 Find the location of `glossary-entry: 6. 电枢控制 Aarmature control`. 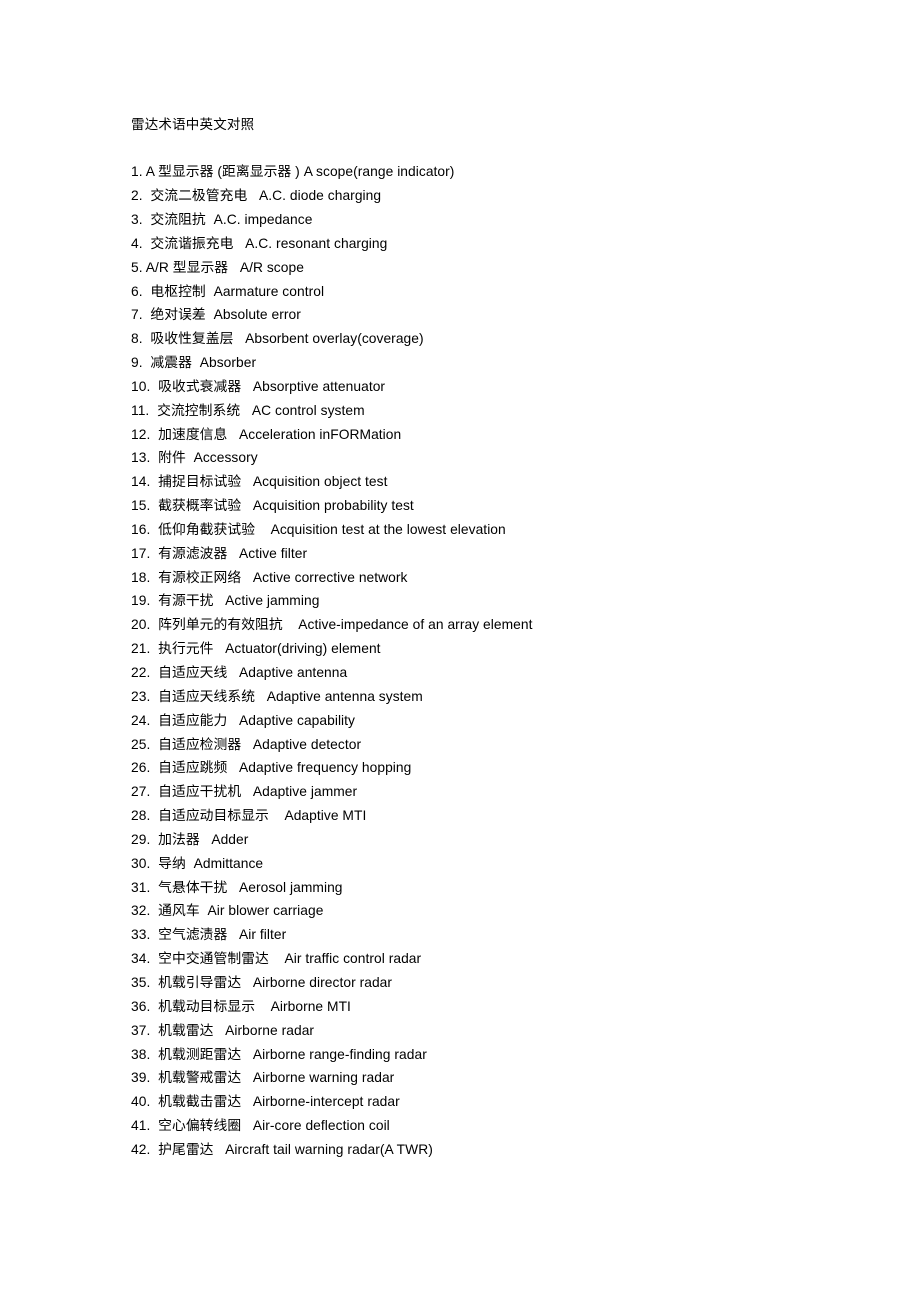

glossary-entry: 6. 电枢控制 Aarmature control is located at coordinates (481, 292).